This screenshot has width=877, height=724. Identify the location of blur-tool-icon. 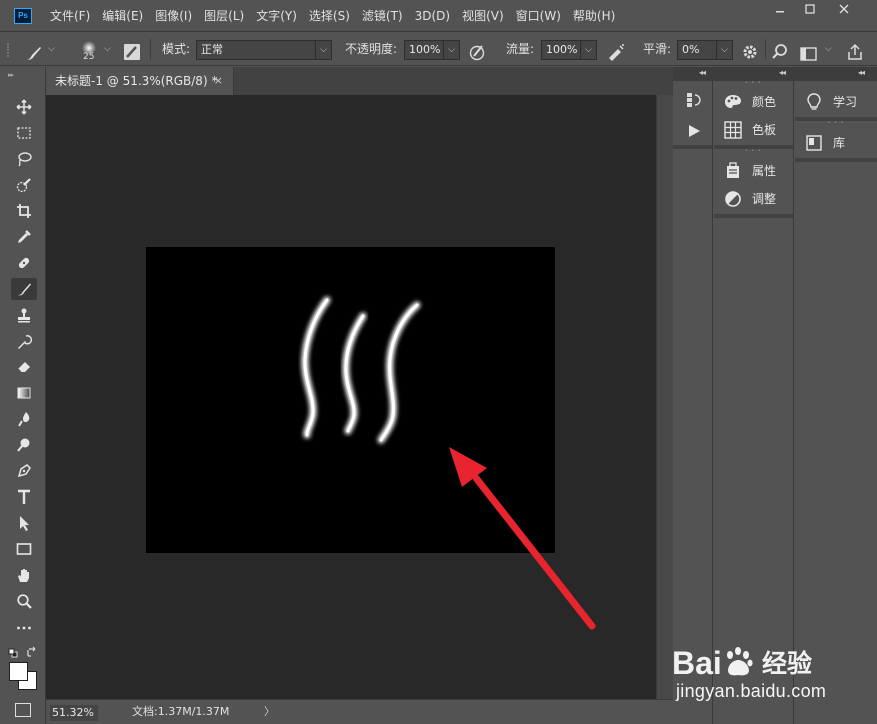
(24, 419).